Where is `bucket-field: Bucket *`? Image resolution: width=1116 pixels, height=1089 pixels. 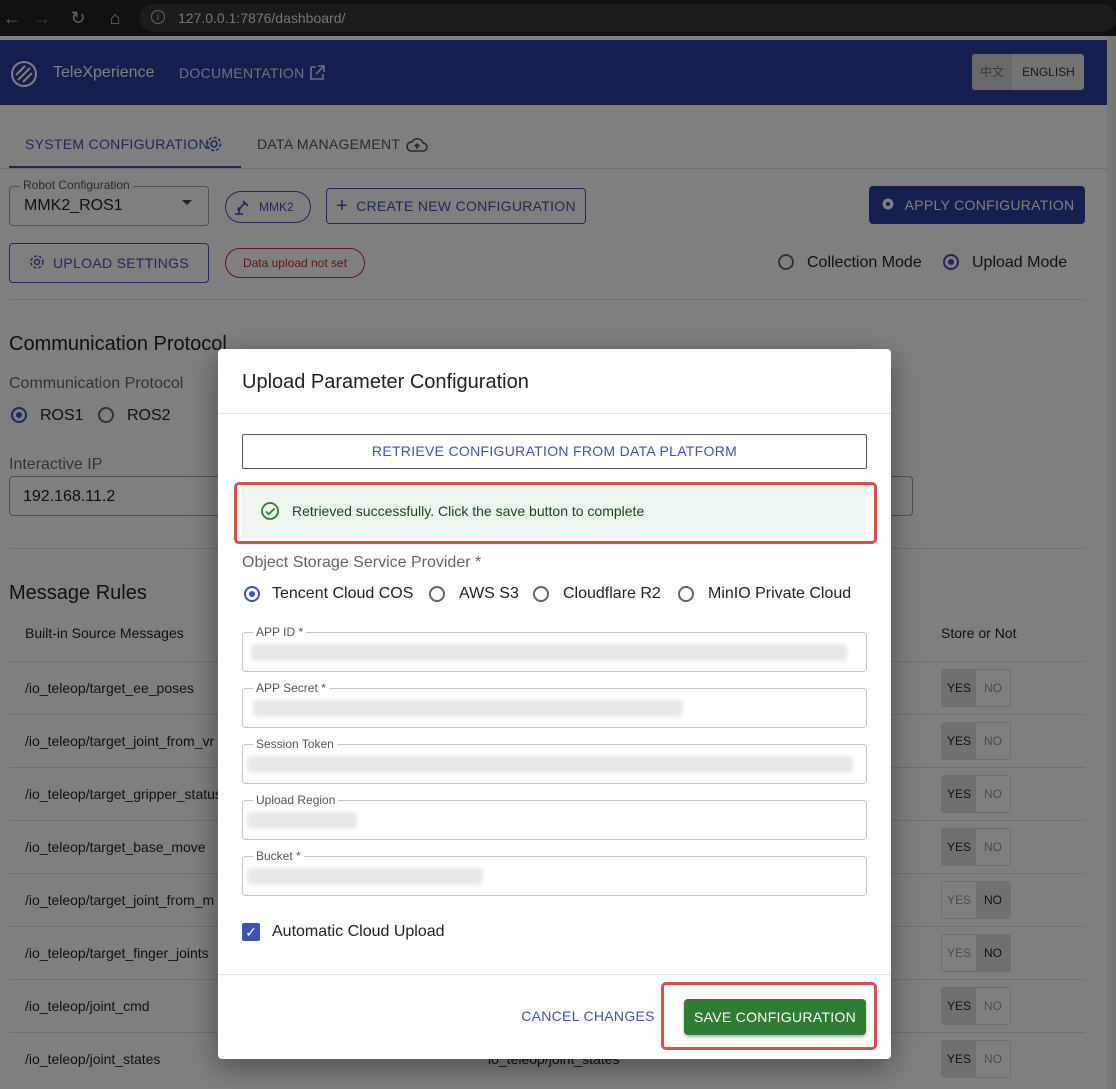 bucket-field: Bucket * is located at coordinates (554, 872).